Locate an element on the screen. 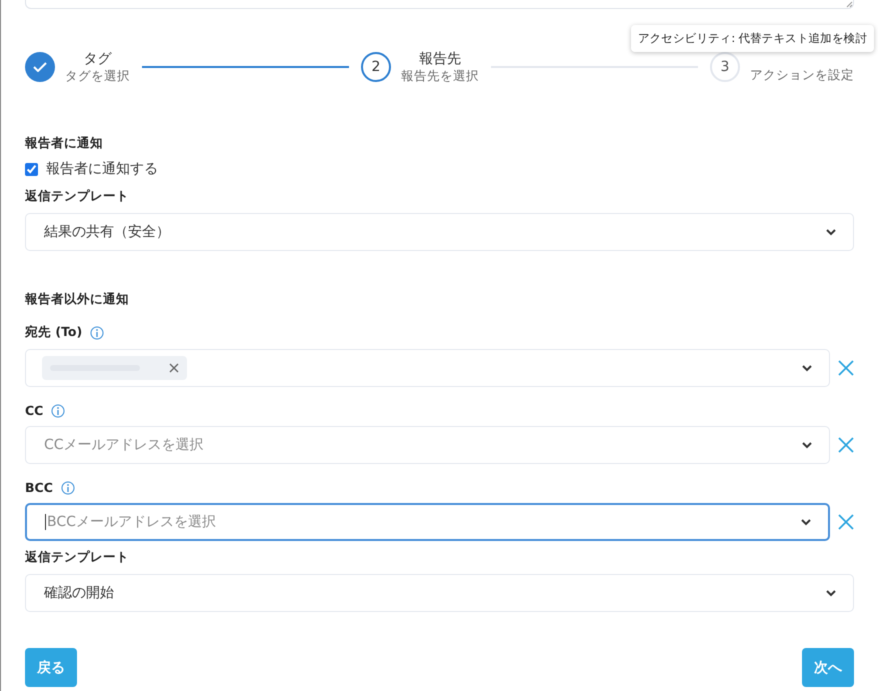  field-label: CC is located at coordinates (34, 410).